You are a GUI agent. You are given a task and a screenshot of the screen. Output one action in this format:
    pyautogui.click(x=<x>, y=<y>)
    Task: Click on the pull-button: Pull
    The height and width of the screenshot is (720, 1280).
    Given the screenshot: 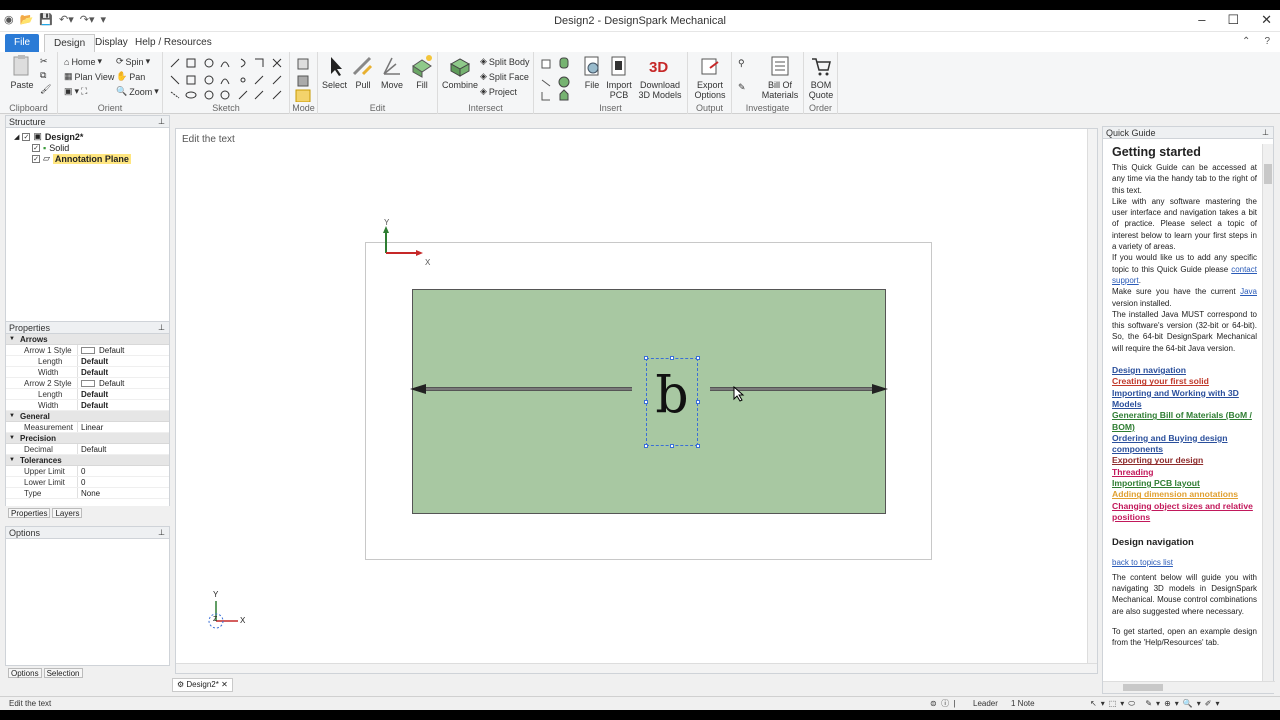 What is the action you would take?
    pyautogui.click(x=363, y=72)
    